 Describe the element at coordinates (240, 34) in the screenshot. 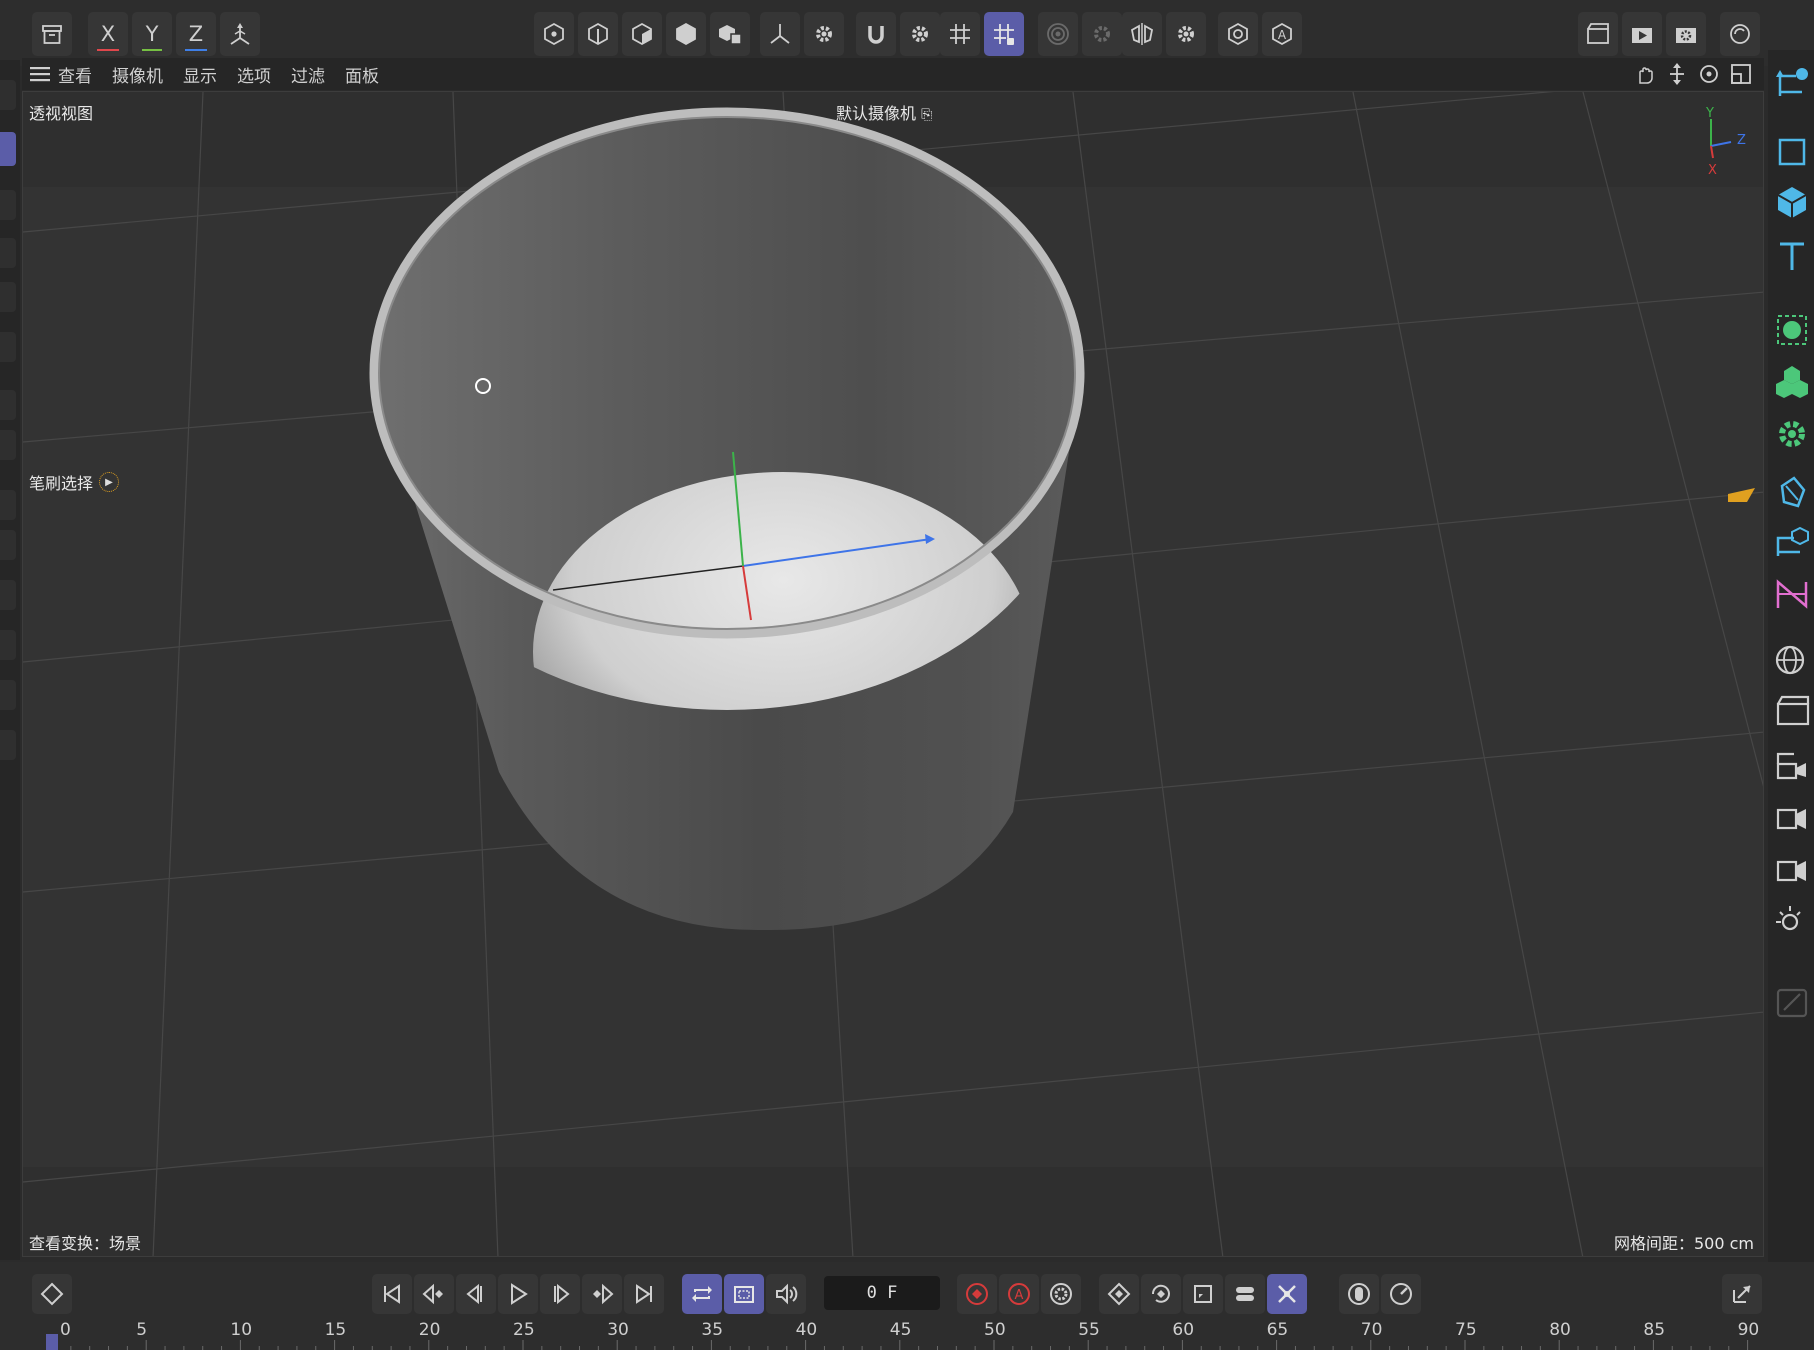

I see `world-axis-icon` at that location.